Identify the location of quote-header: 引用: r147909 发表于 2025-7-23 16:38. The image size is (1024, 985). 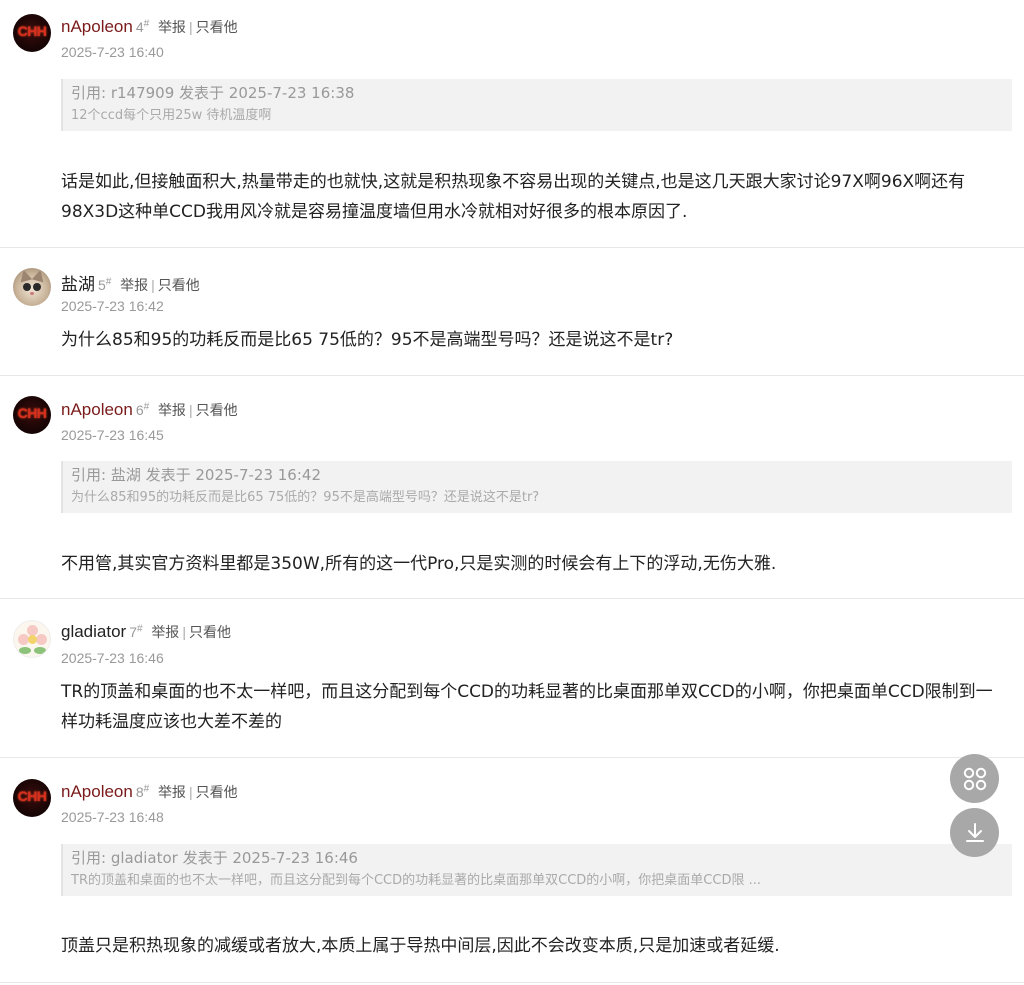
(213, 93).